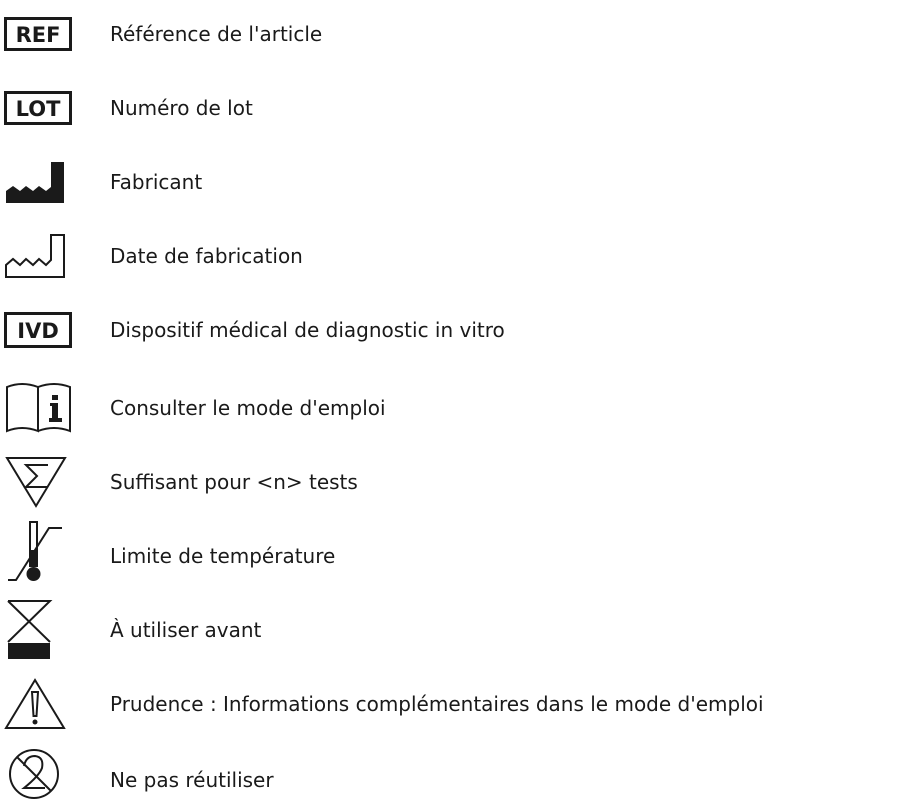  Describe the element at coordinates (451, 408) in the screenshot. I see `symbol-row-instructions: Consulter le mode d'emploi` at that location.